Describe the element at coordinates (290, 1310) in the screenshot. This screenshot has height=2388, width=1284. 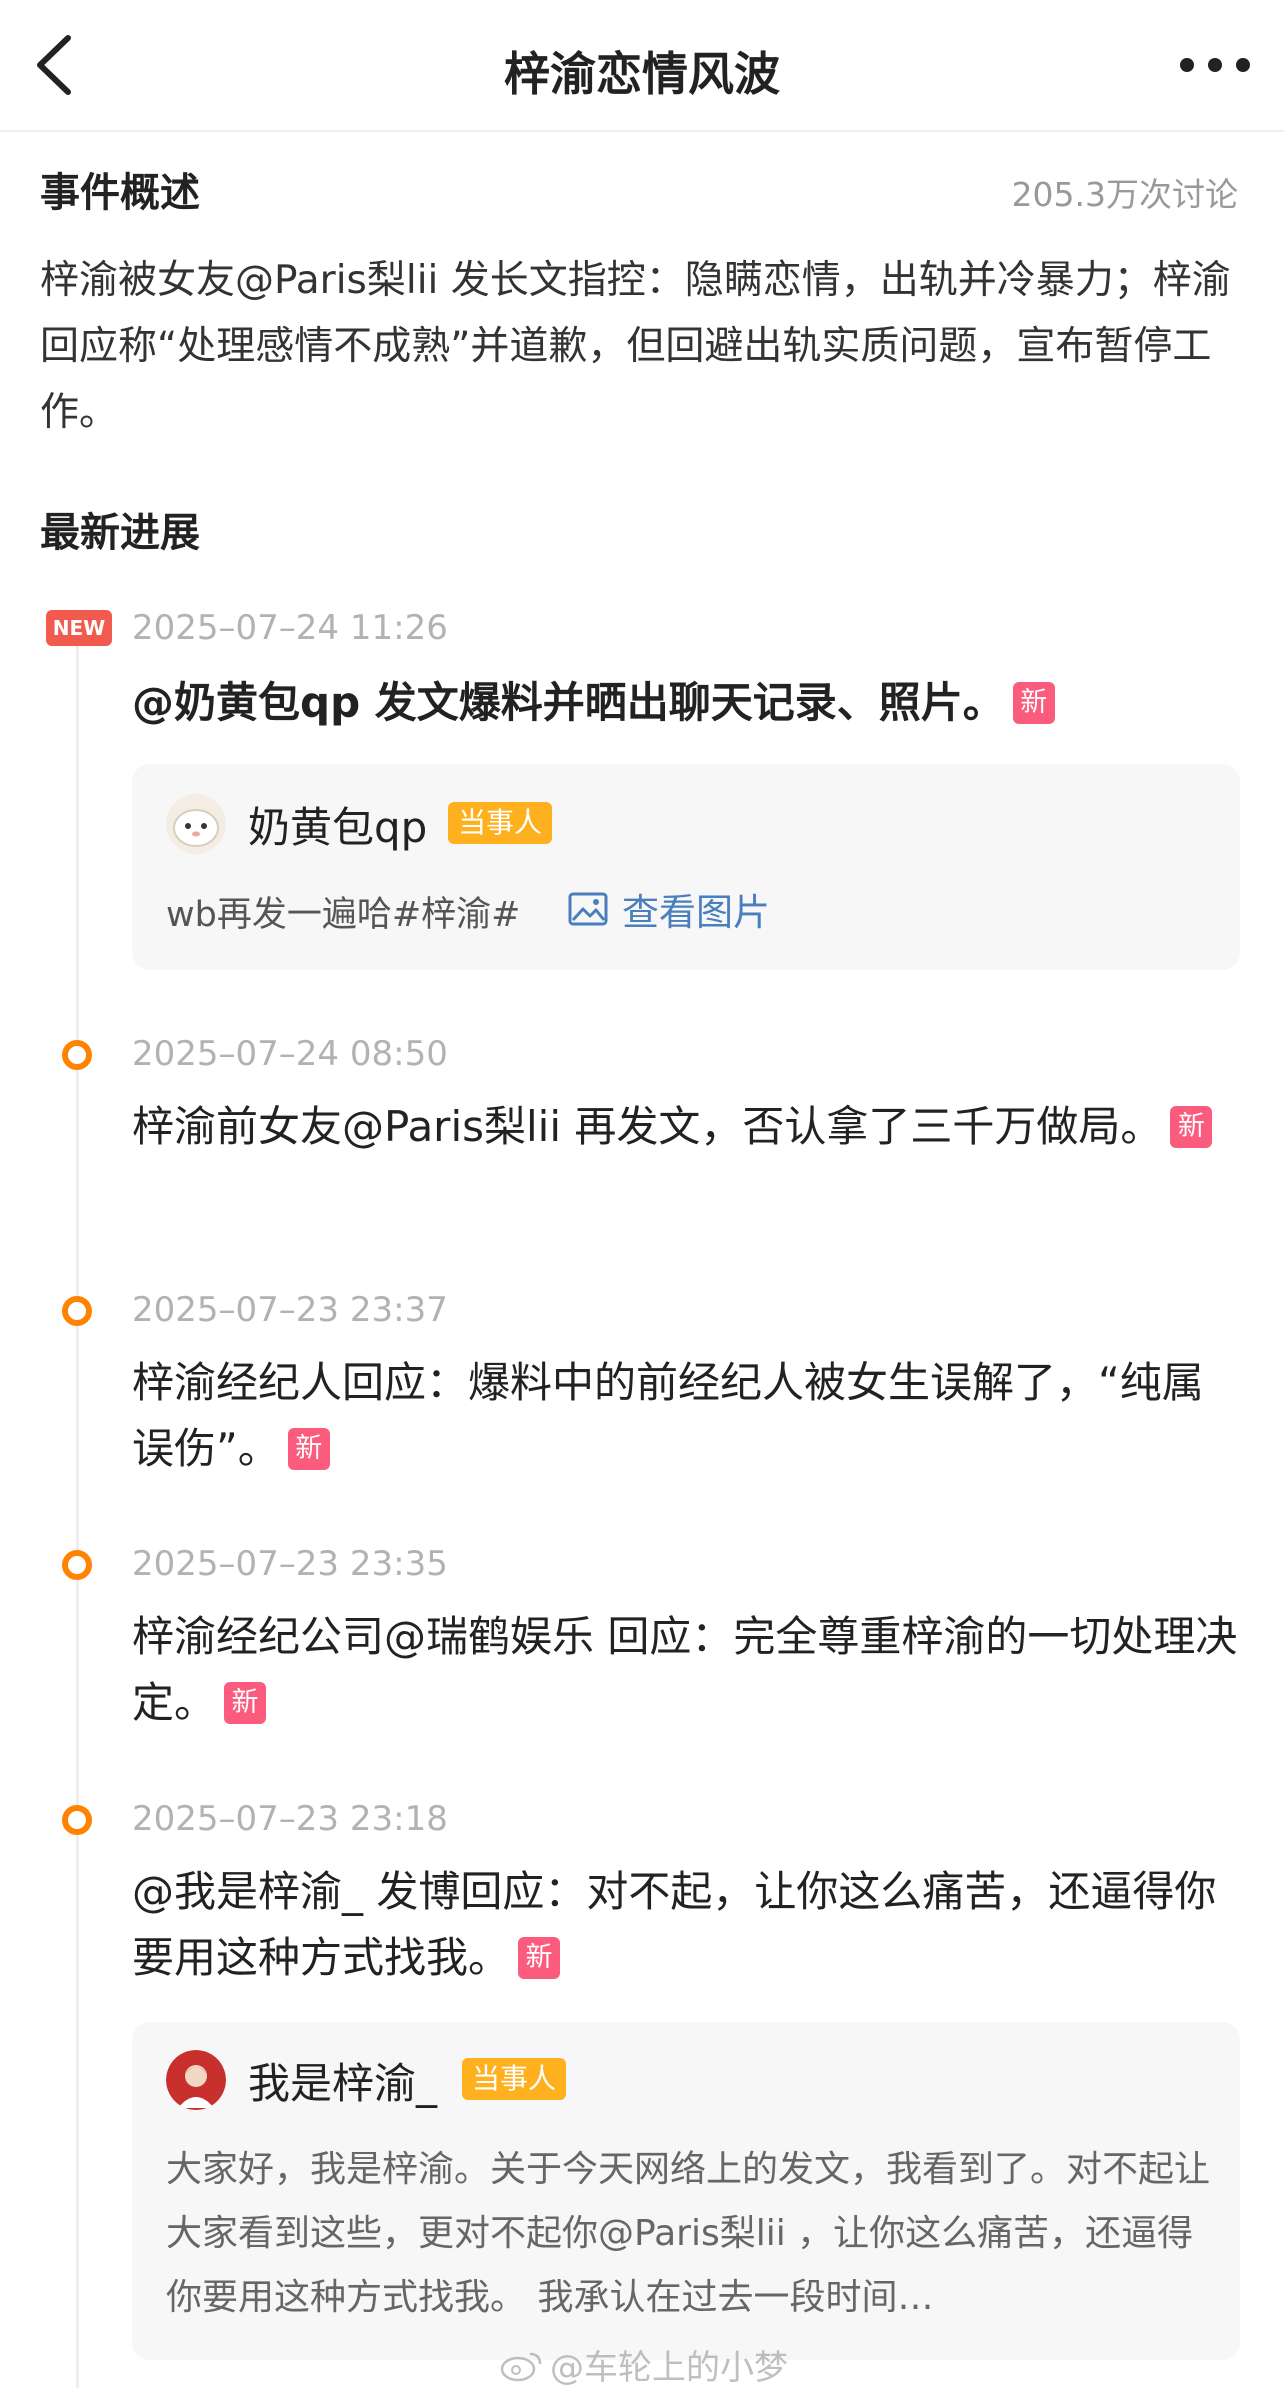
I see `entry-timestamp: 2025–07–23 23:37` at that location.